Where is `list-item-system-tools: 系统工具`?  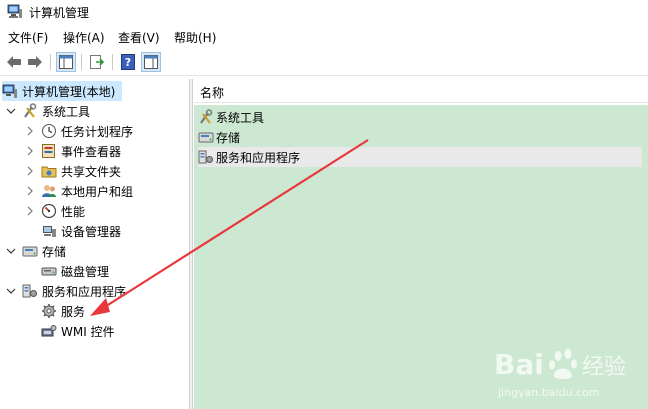 list-item-system-tools: 系统工具 is located at coordinates (231, 117).